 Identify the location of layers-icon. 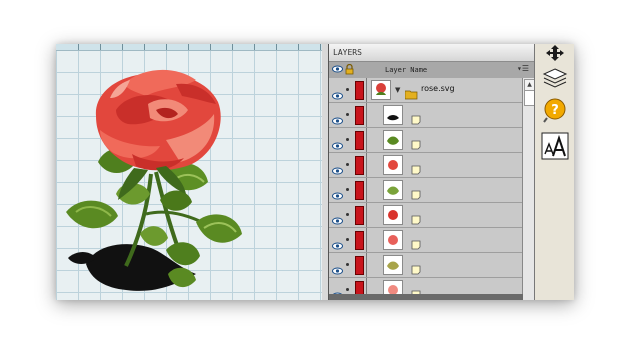
(555, 78).